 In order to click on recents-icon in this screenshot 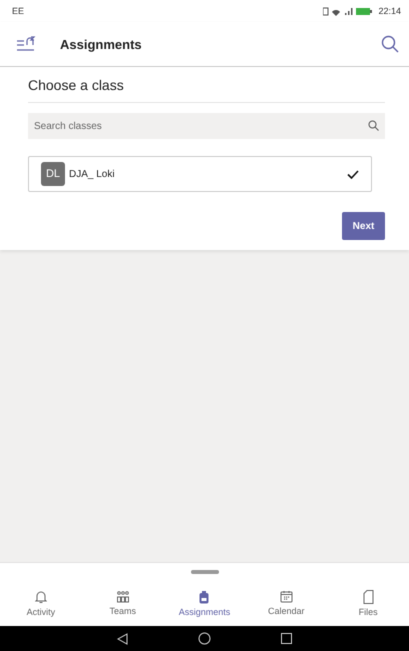, I will do `click(286, 638)`.